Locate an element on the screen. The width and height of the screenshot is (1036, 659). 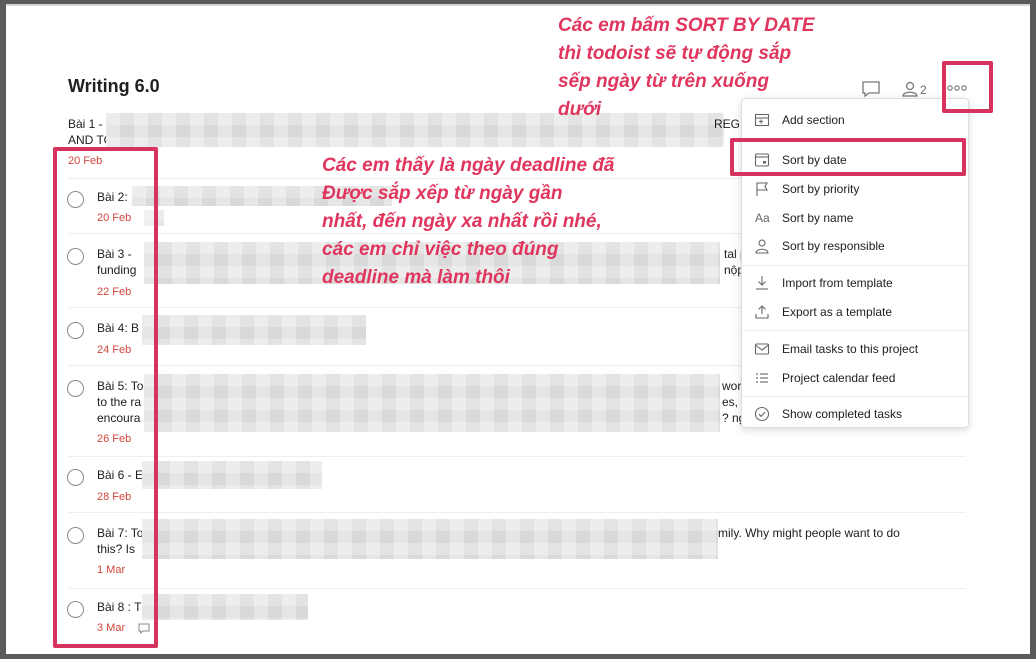
project-title: Writing 6.0 is located at coordinates (114, 86).